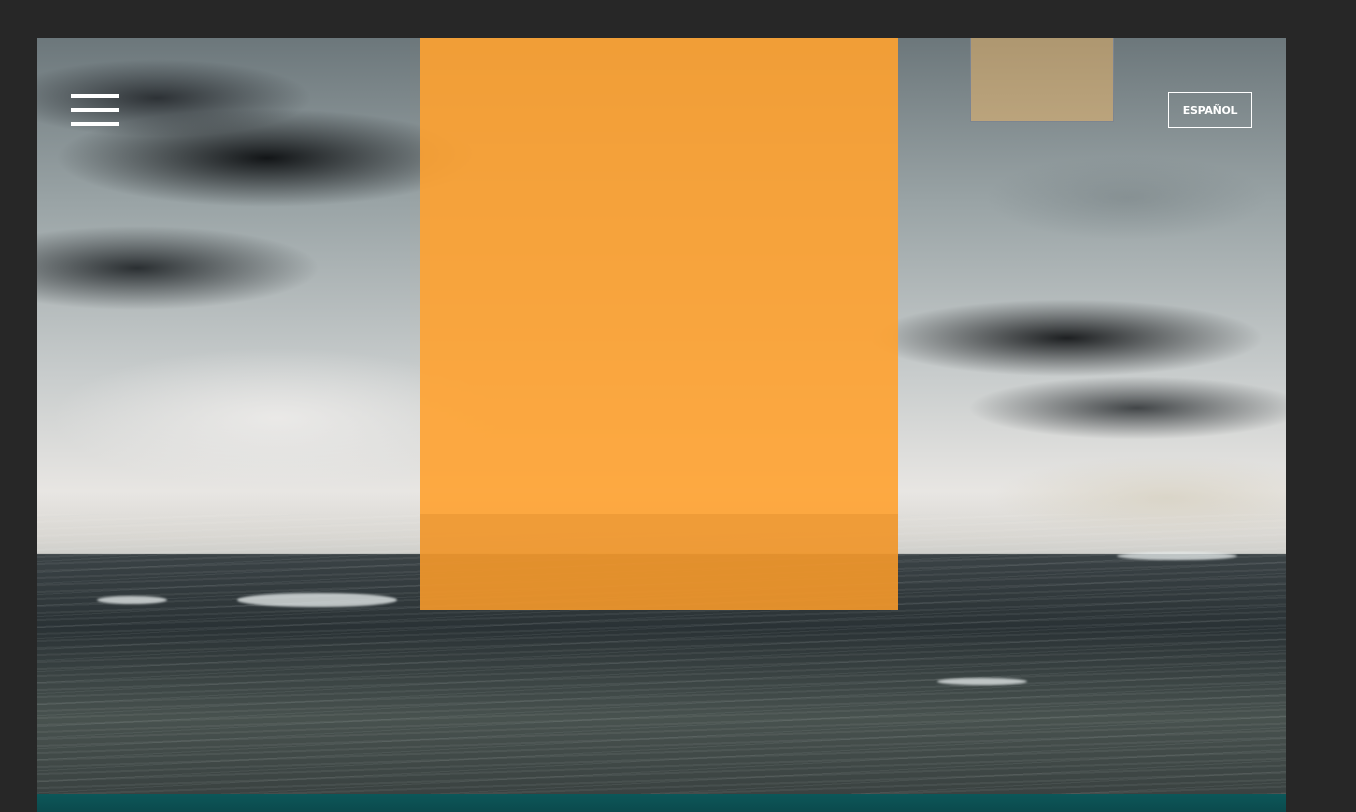 This screenshot has width=1356, height=812. I want to click on logo-placeholder, so click(1042, 80).